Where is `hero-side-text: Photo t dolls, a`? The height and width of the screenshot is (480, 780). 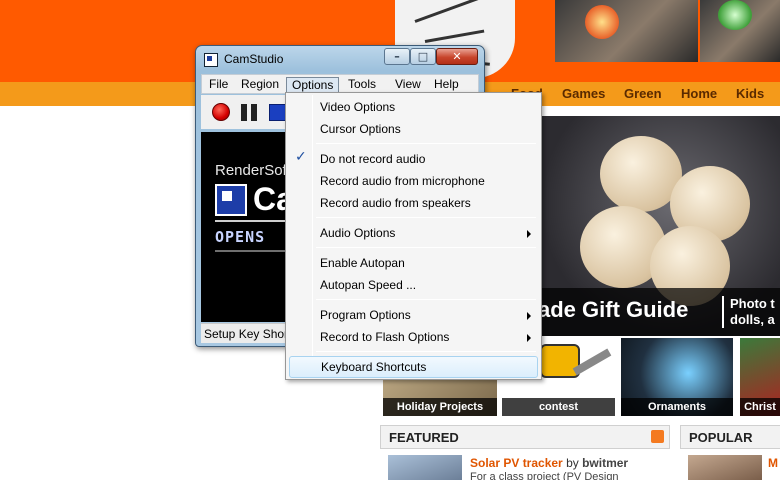
hero-side-text: Photo t dolls, a is located at coordinates (752, 312).